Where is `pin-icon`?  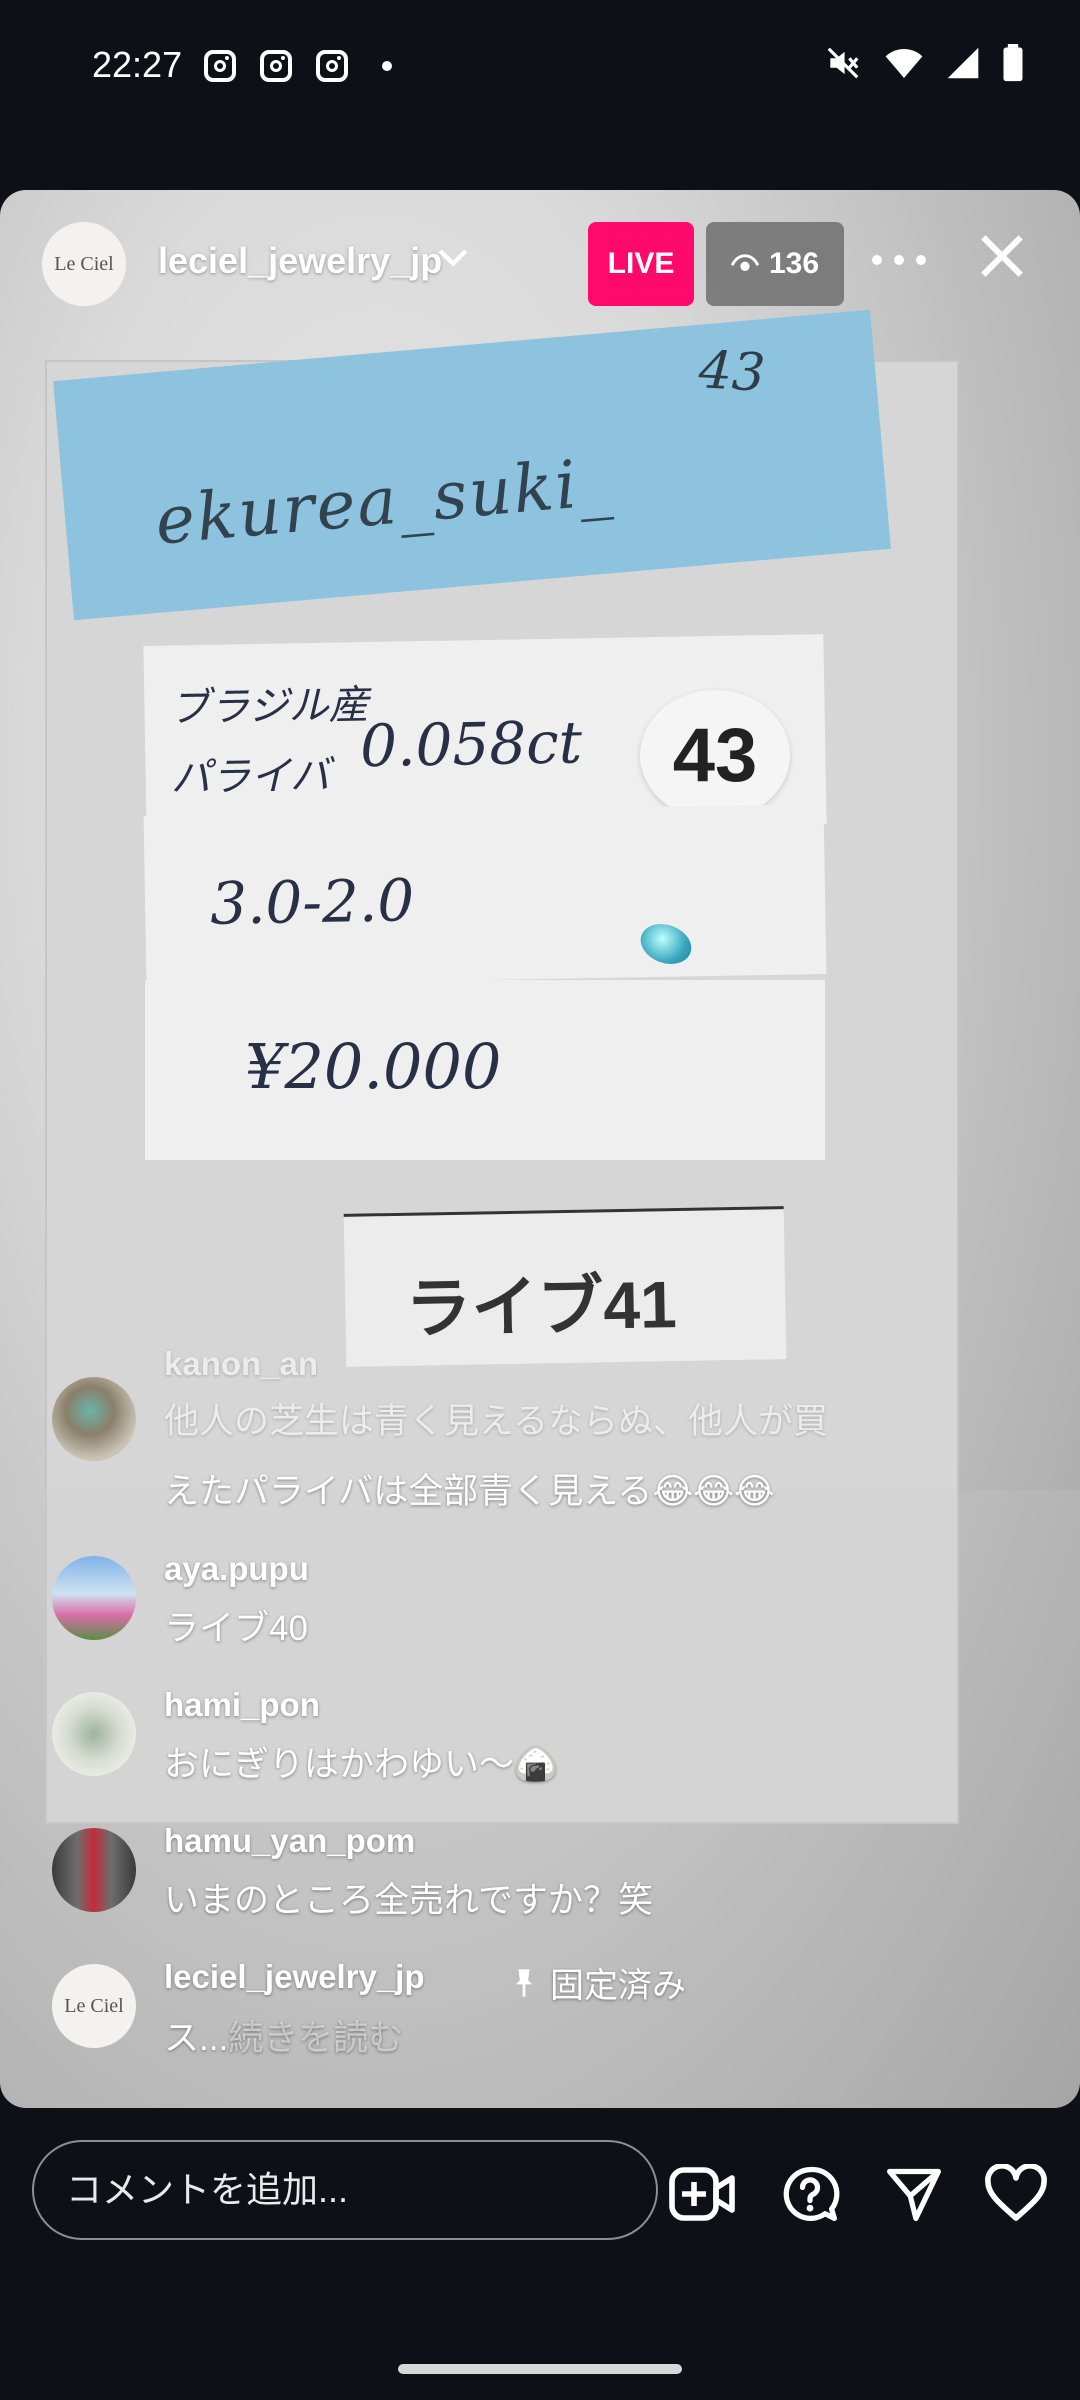
pin-icon is located at coordinates (524, 1982).